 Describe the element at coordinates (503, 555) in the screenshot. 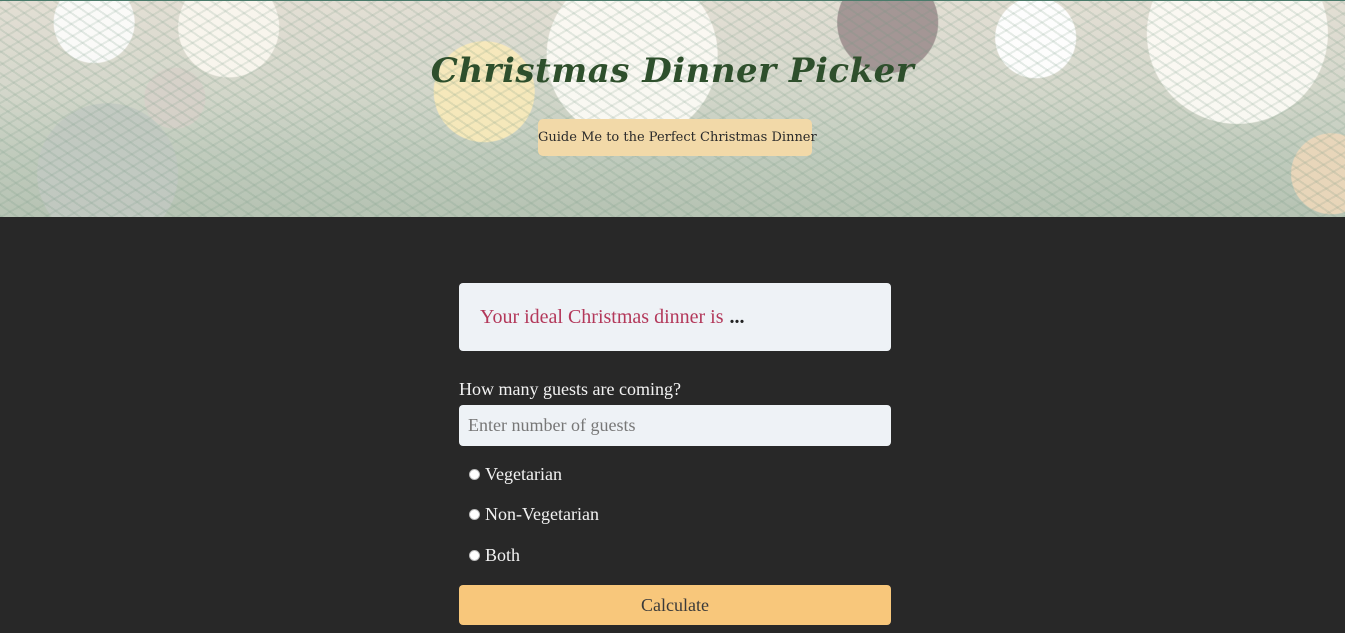

I see `radio-label: Both` at that location.